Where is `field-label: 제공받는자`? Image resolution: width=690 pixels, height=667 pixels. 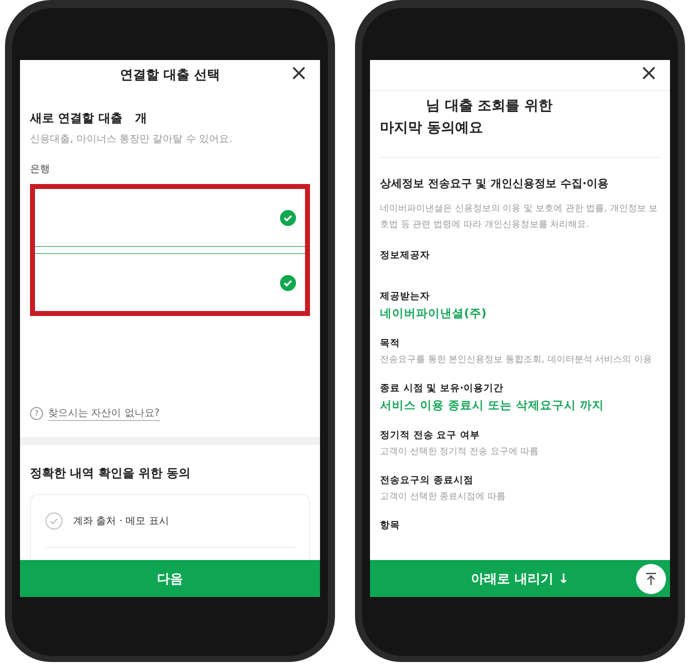
field-label: 제공받는자 is located at coordinates (405, 296).